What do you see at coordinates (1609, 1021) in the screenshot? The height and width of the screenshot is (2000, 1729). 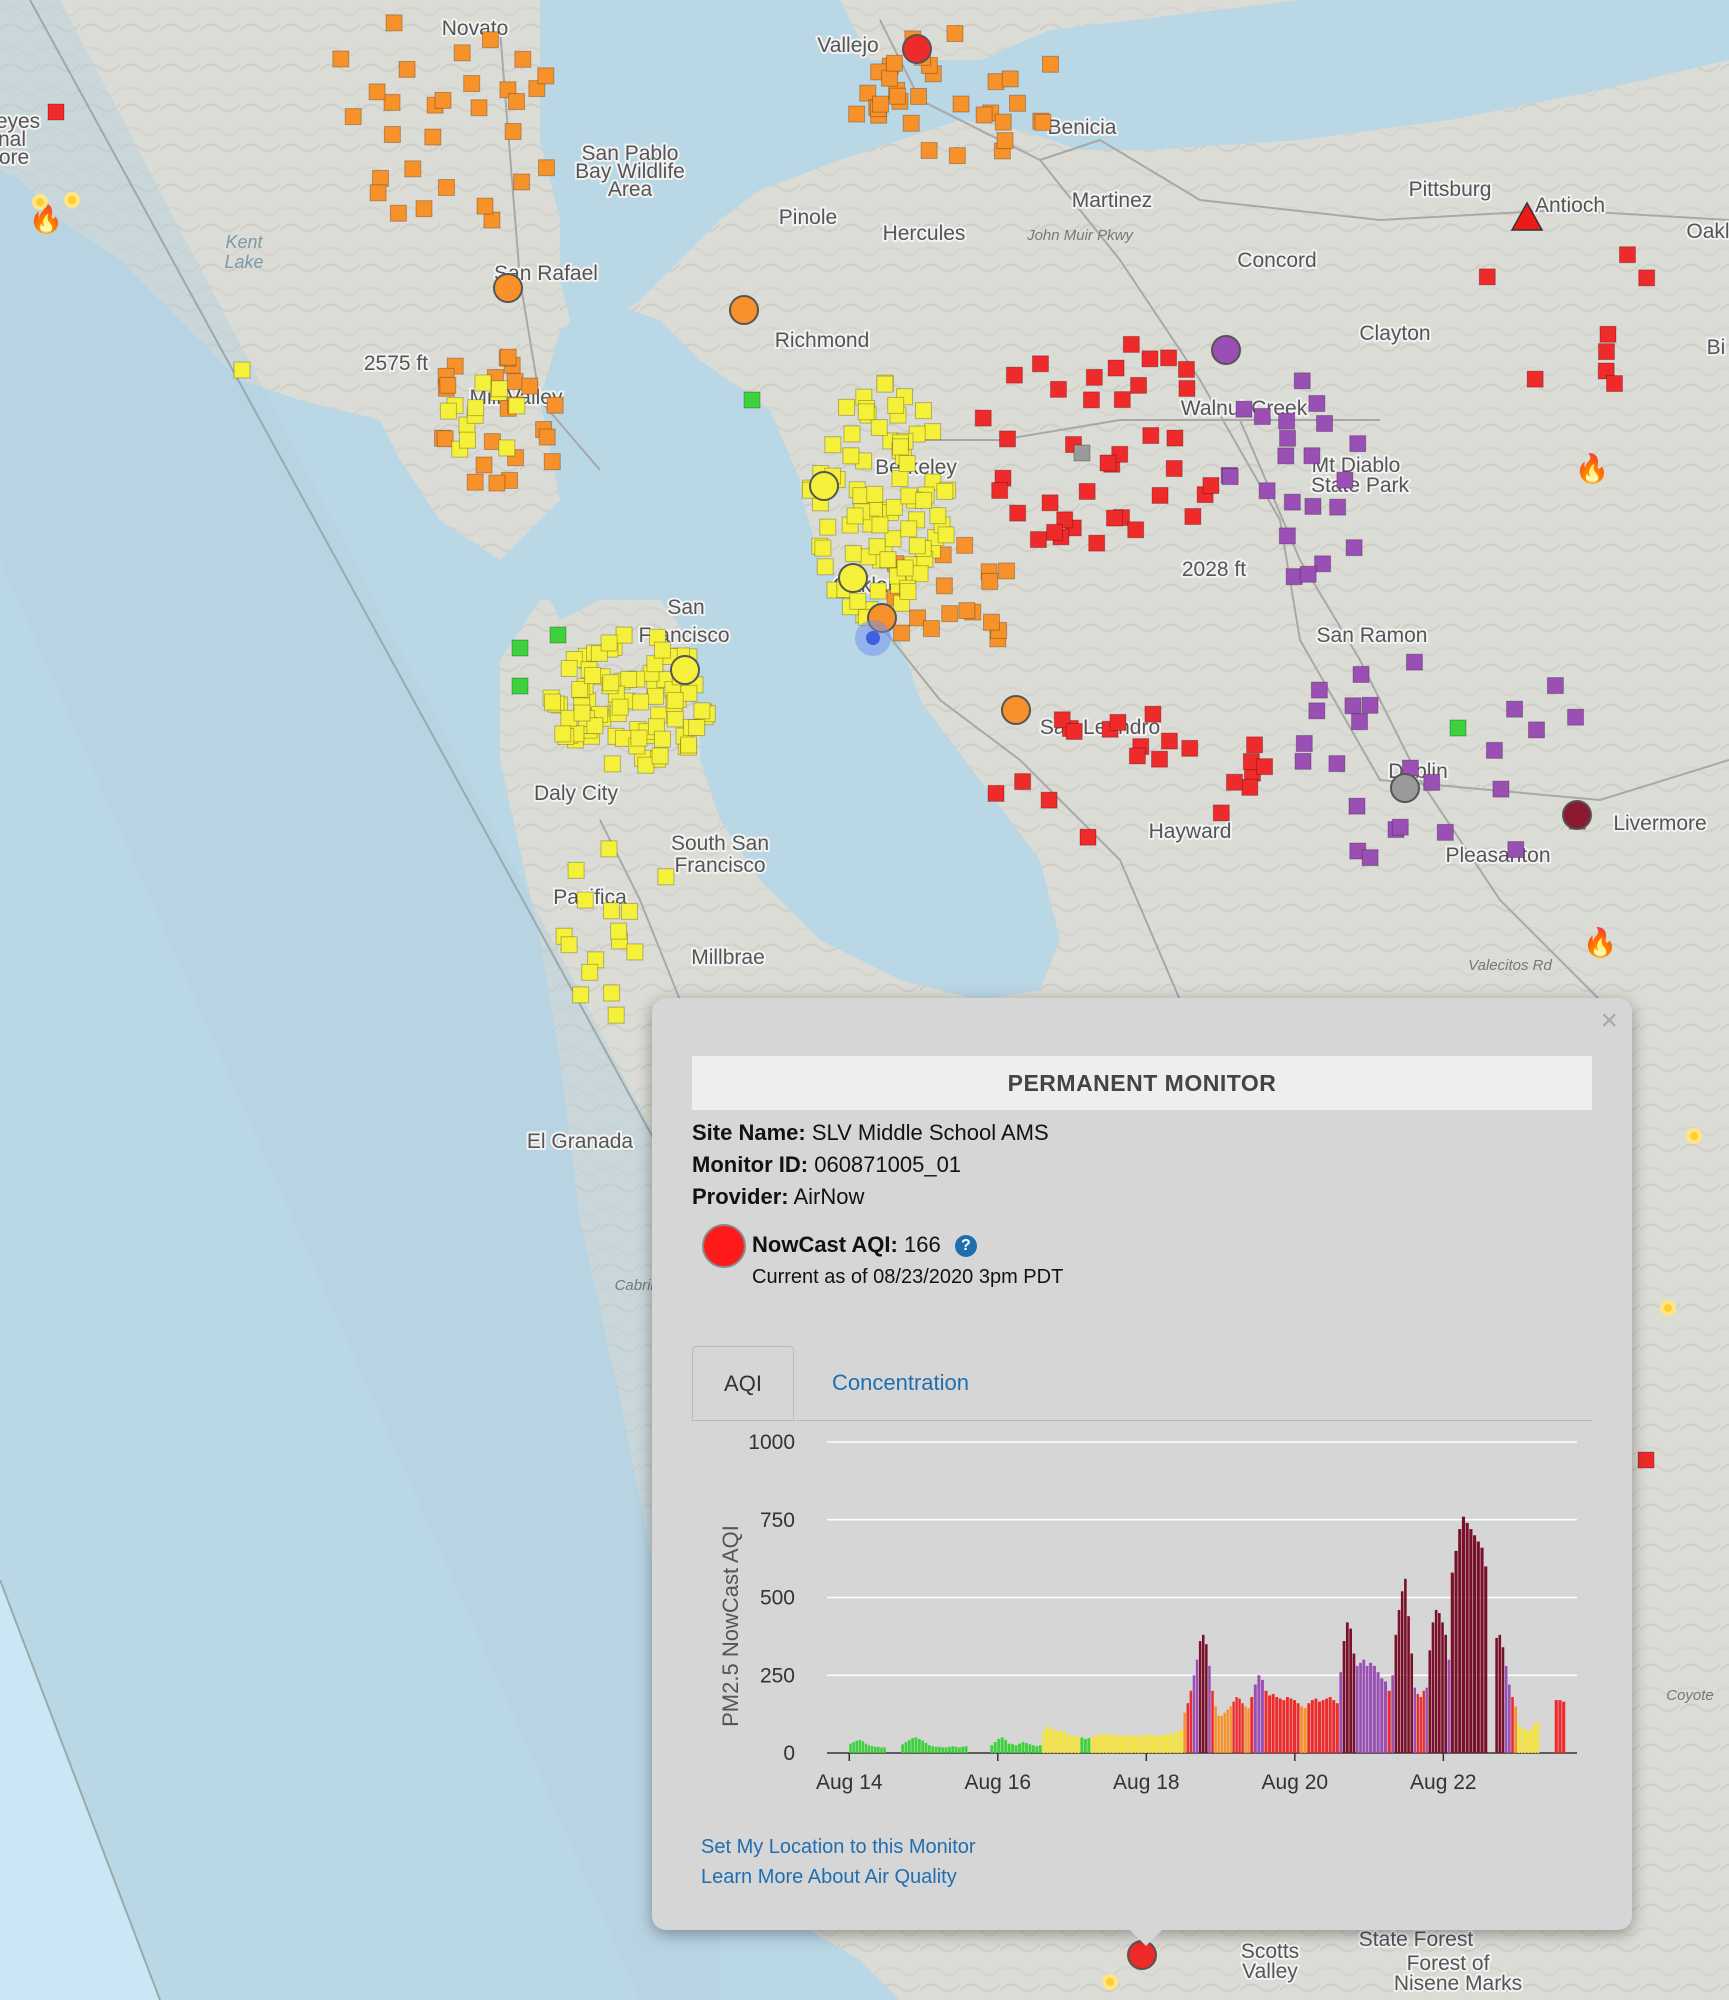 I see `close-icon: ×` at bounding box center [1609, 1021].